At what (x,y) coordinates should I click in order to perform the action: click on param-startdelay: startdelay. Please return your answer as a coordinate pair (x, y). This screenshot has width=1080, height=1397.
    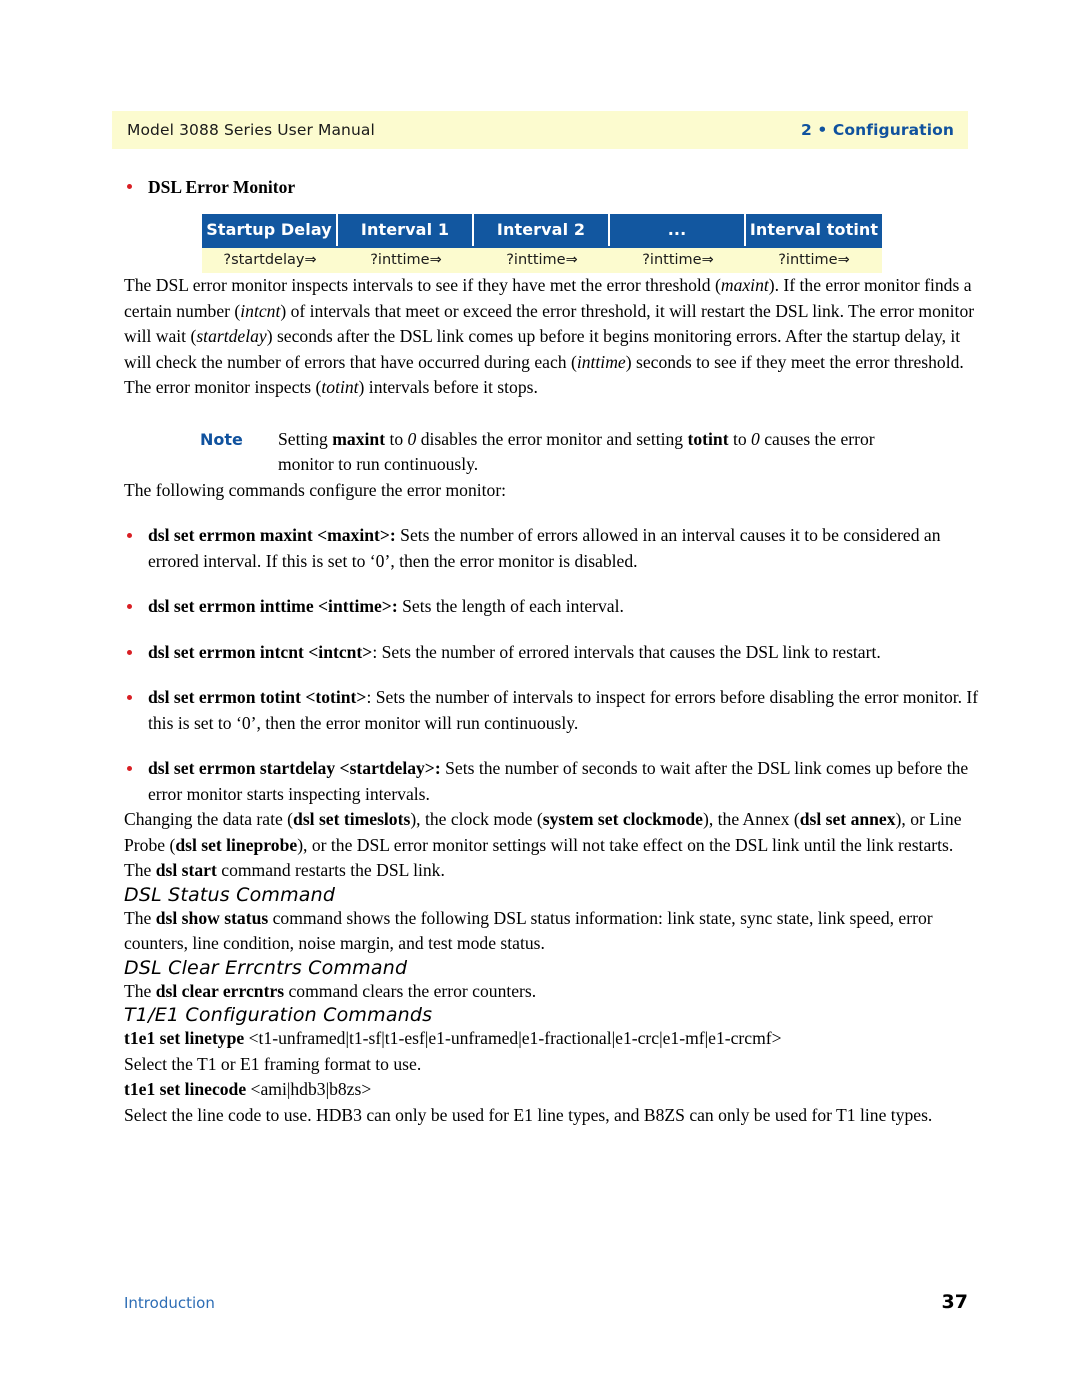
    Looking at the image, I should click on (231, 336).